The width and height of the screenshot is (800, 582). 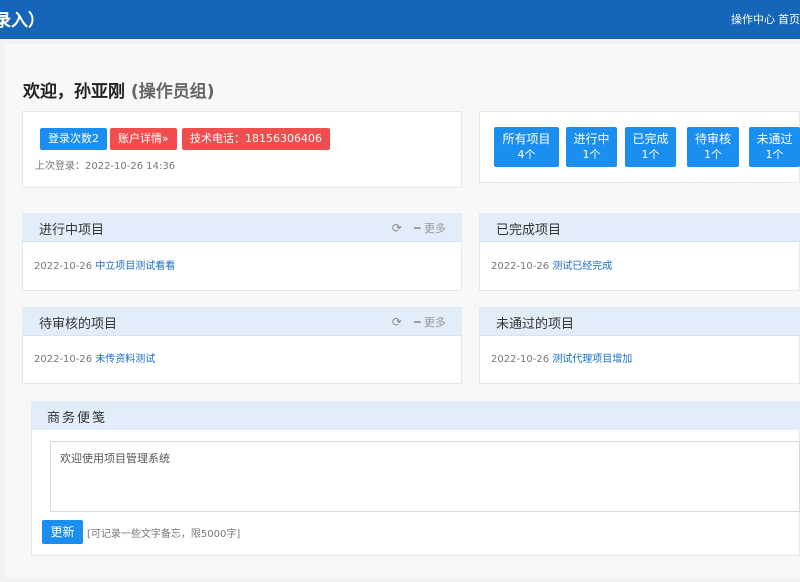 What do you see at coordinates (712, 139) in the screenshot?
I see `stat-label: 待审核` at bounding box center [712, 139].